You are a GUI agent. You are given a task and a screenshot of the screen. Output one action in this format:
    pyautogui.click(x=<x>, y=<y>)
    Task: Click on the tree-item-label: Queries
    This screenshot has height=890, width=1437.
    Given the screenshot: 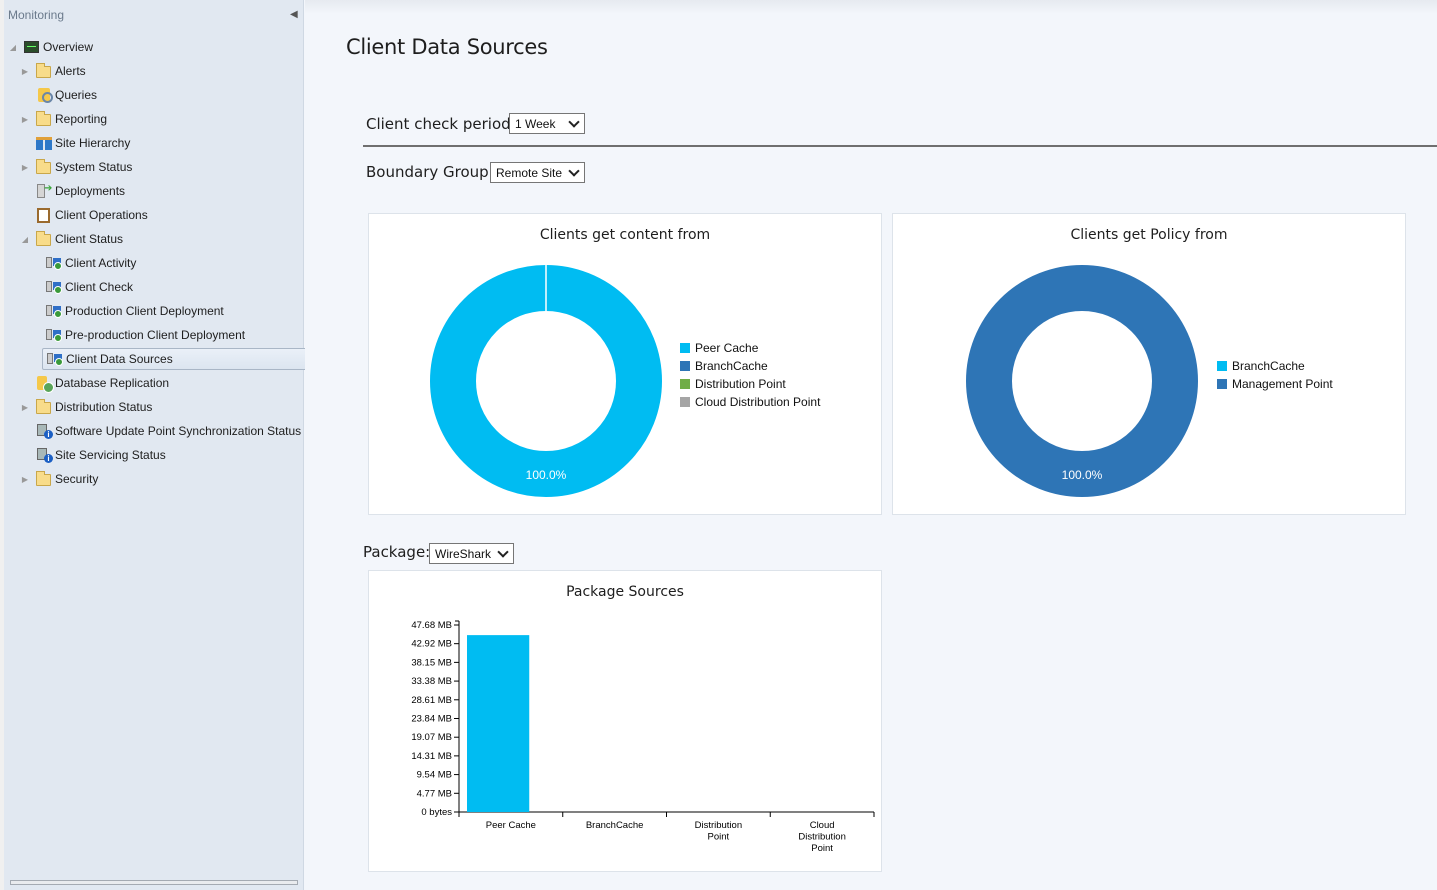 What is the action you would take?
    pyautogui.click(x=76, y=95)
    